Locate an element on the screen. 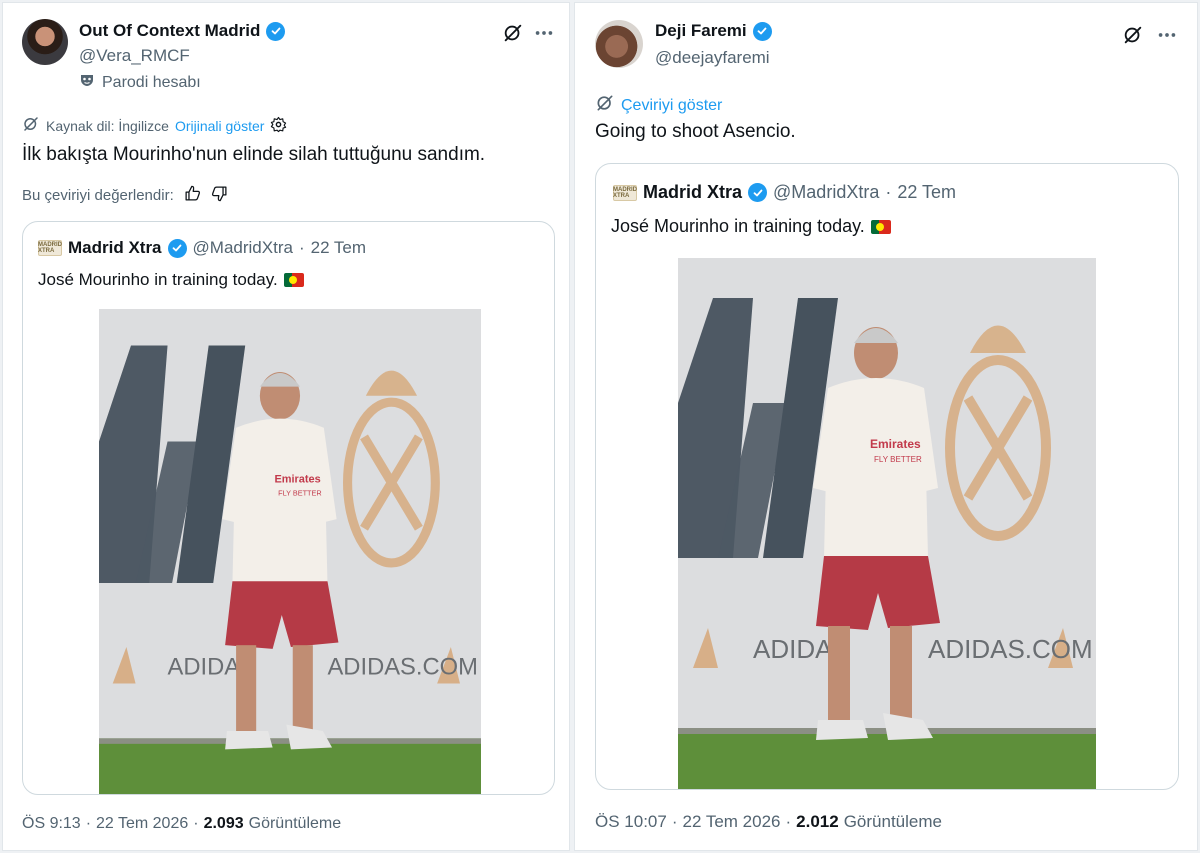 This screenshot has width=1200, height=853. show-translation-link: Çeviriyi göster is located at coordinates (671, 106).